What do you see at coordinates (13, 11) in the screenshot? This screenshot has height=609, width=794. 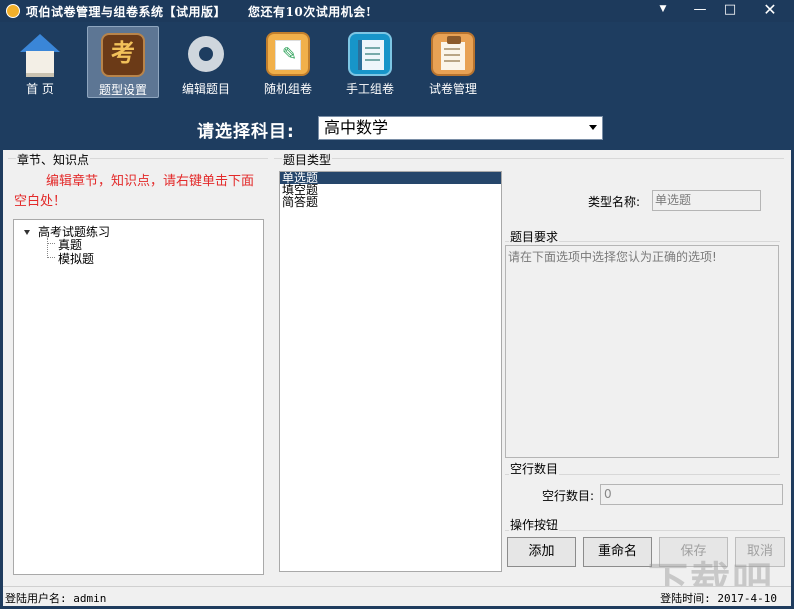 I see `app-icon` at bounding box center [13, 11].